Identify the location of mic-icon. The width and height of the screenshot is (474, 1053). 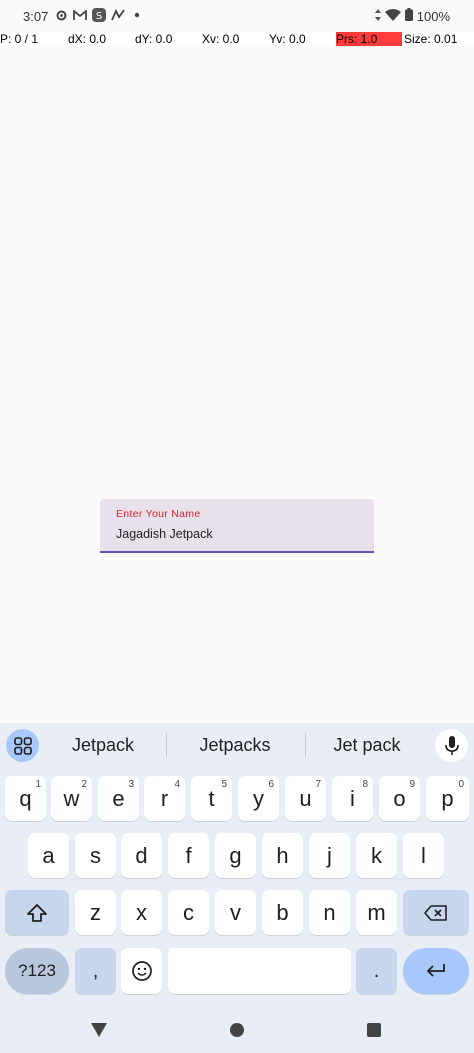
(451, 745).